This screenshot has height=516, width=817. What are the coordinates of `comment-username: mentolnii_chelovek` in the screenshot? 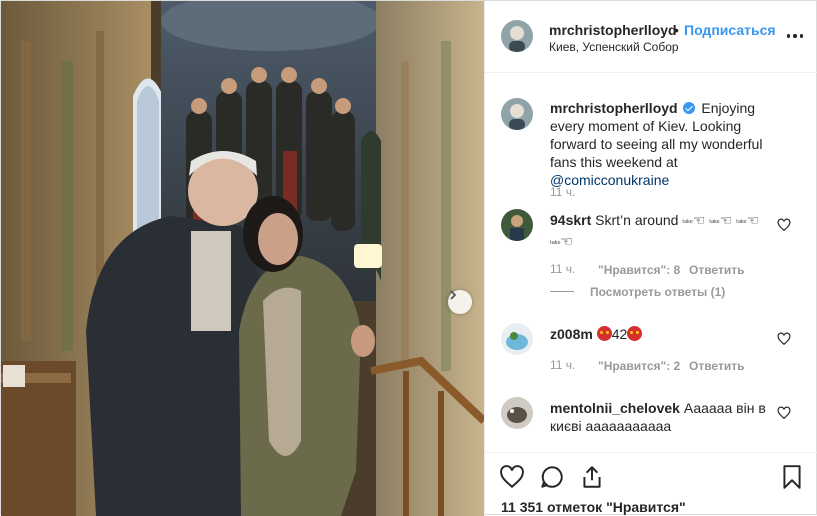 It's located at (615, 408).